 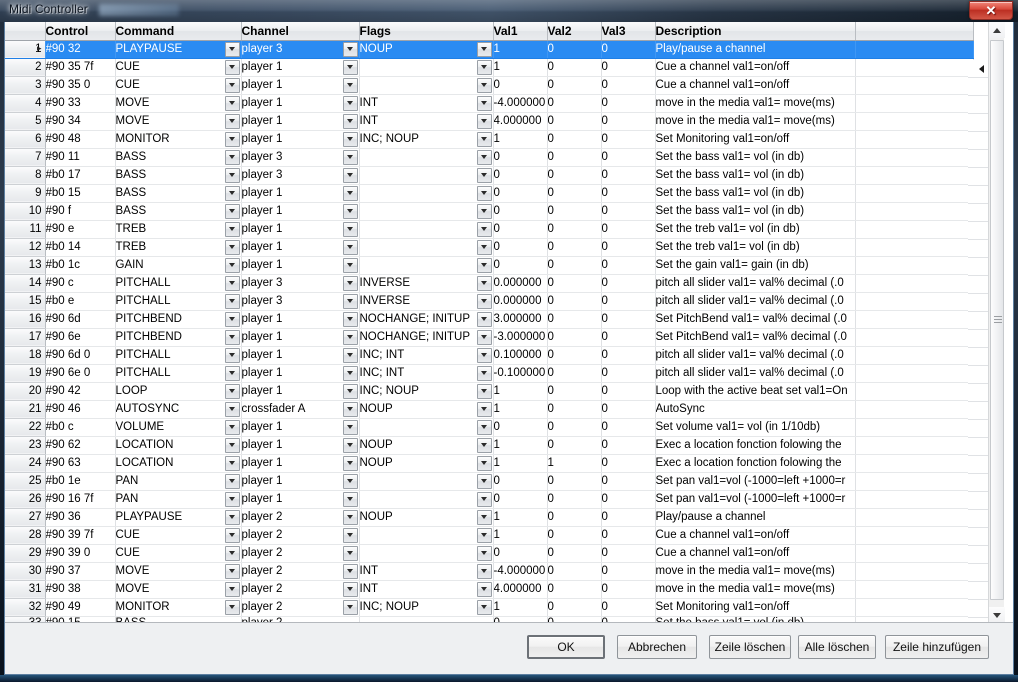 I want to click on control-cell: #90 e, so click(x=80, y=229).